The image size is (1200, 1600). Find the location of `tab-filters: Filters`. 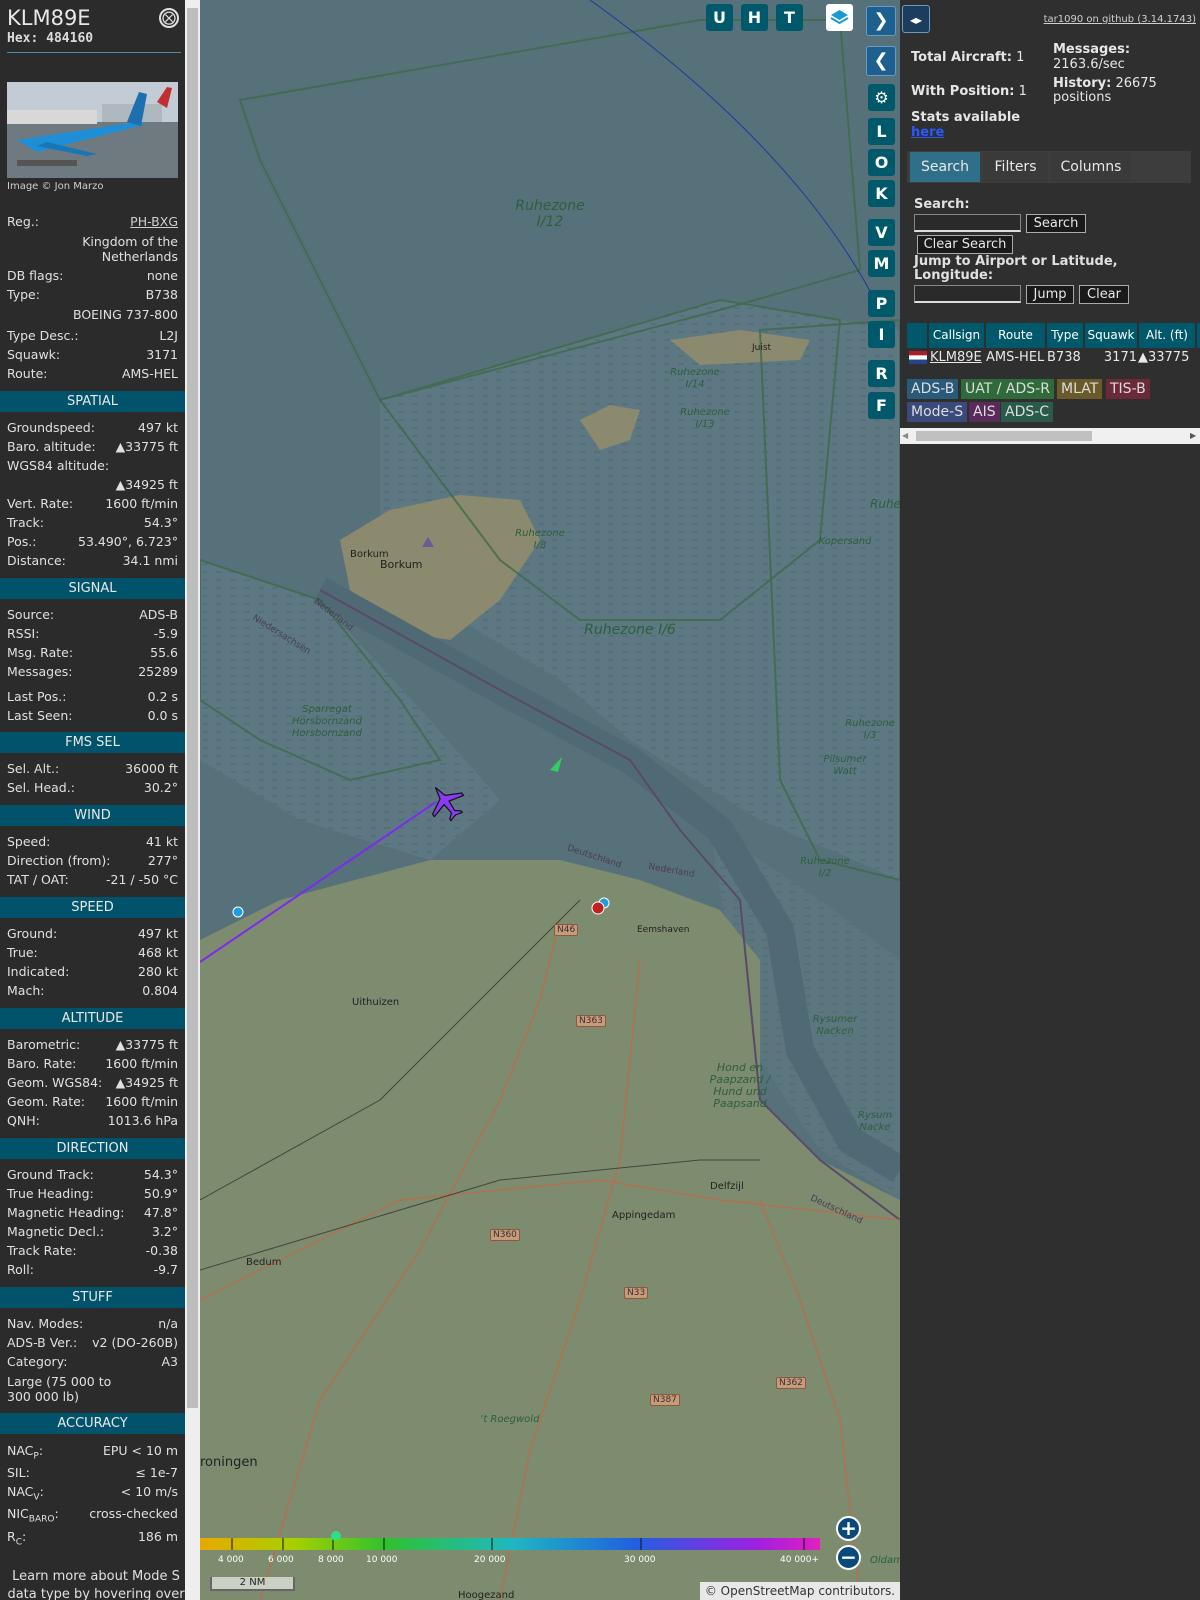

tab-filters: Filters is located at coordinates (1015, 167).